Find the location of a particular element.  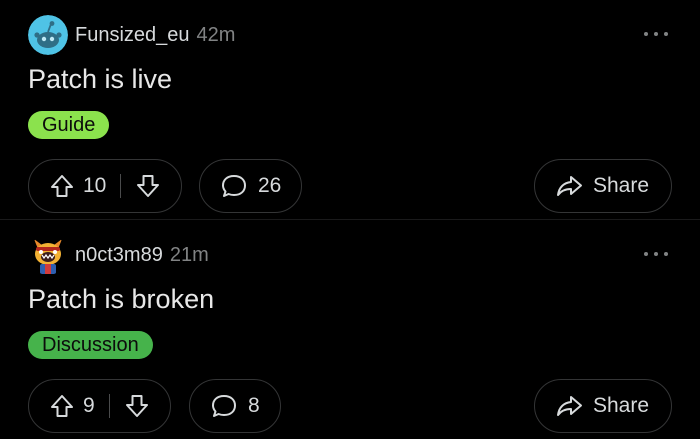

post-author: Funsized_eu is located at coordinates (132, 35).